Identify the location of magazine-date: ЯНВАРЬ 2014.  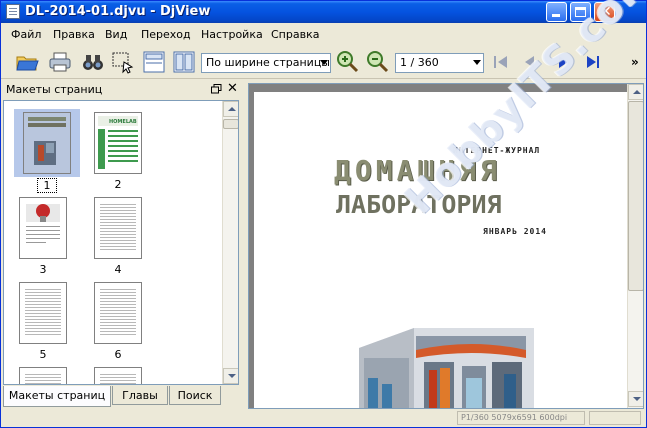
(515, 231).